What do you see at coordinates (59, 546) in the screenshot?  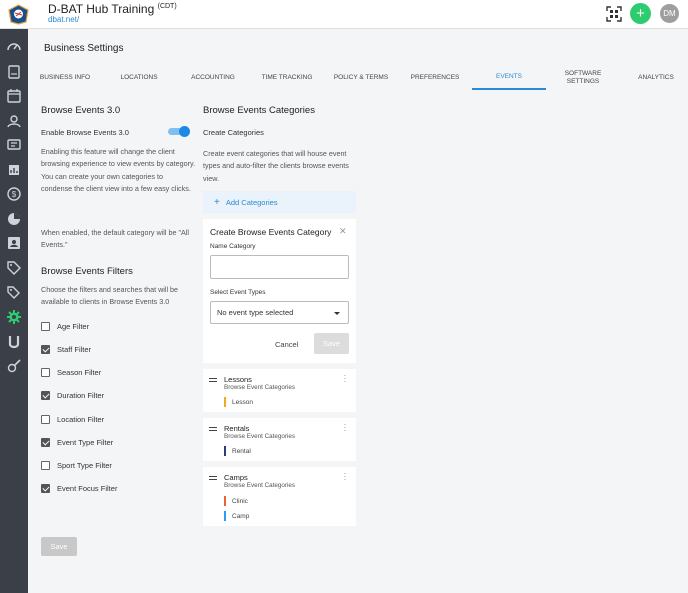 I see `save-button: Save` at bounding box center [59, 546].